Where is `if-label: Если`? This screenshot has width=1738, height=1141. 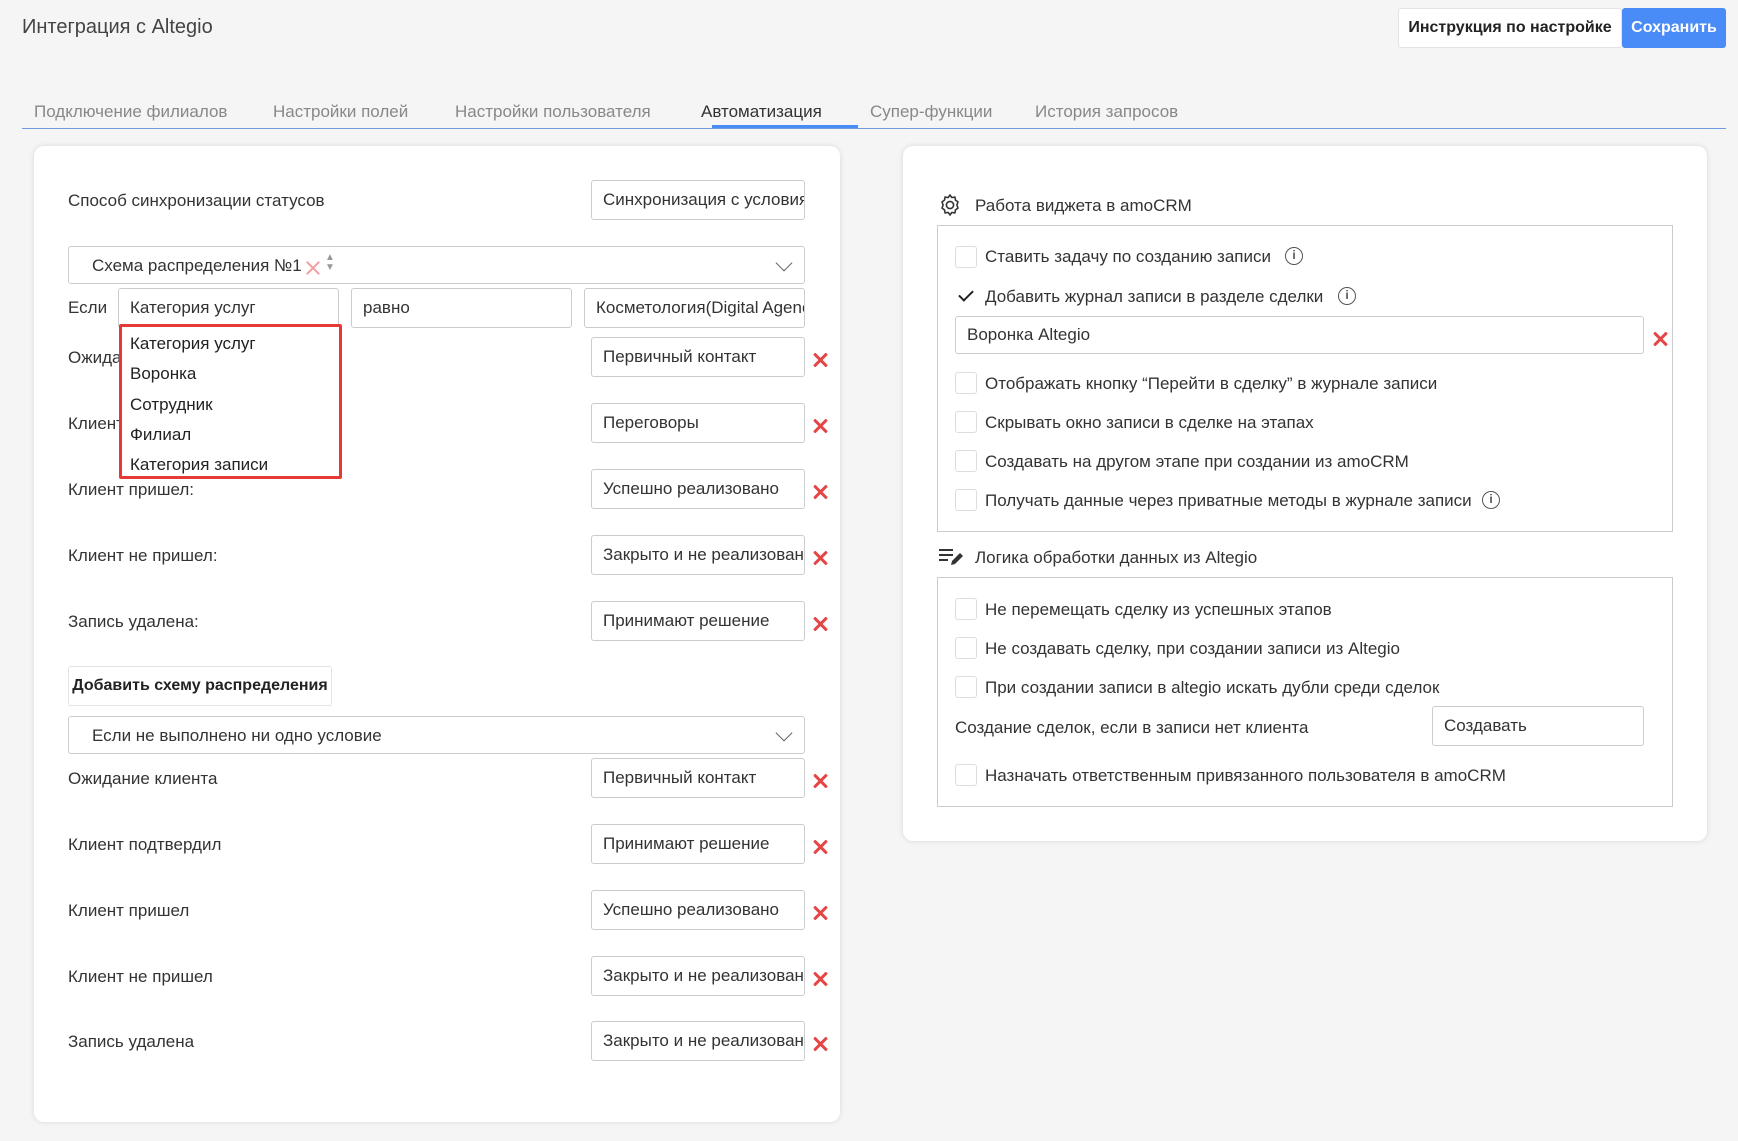 if-label: Если is located at coordinates (88, 307).